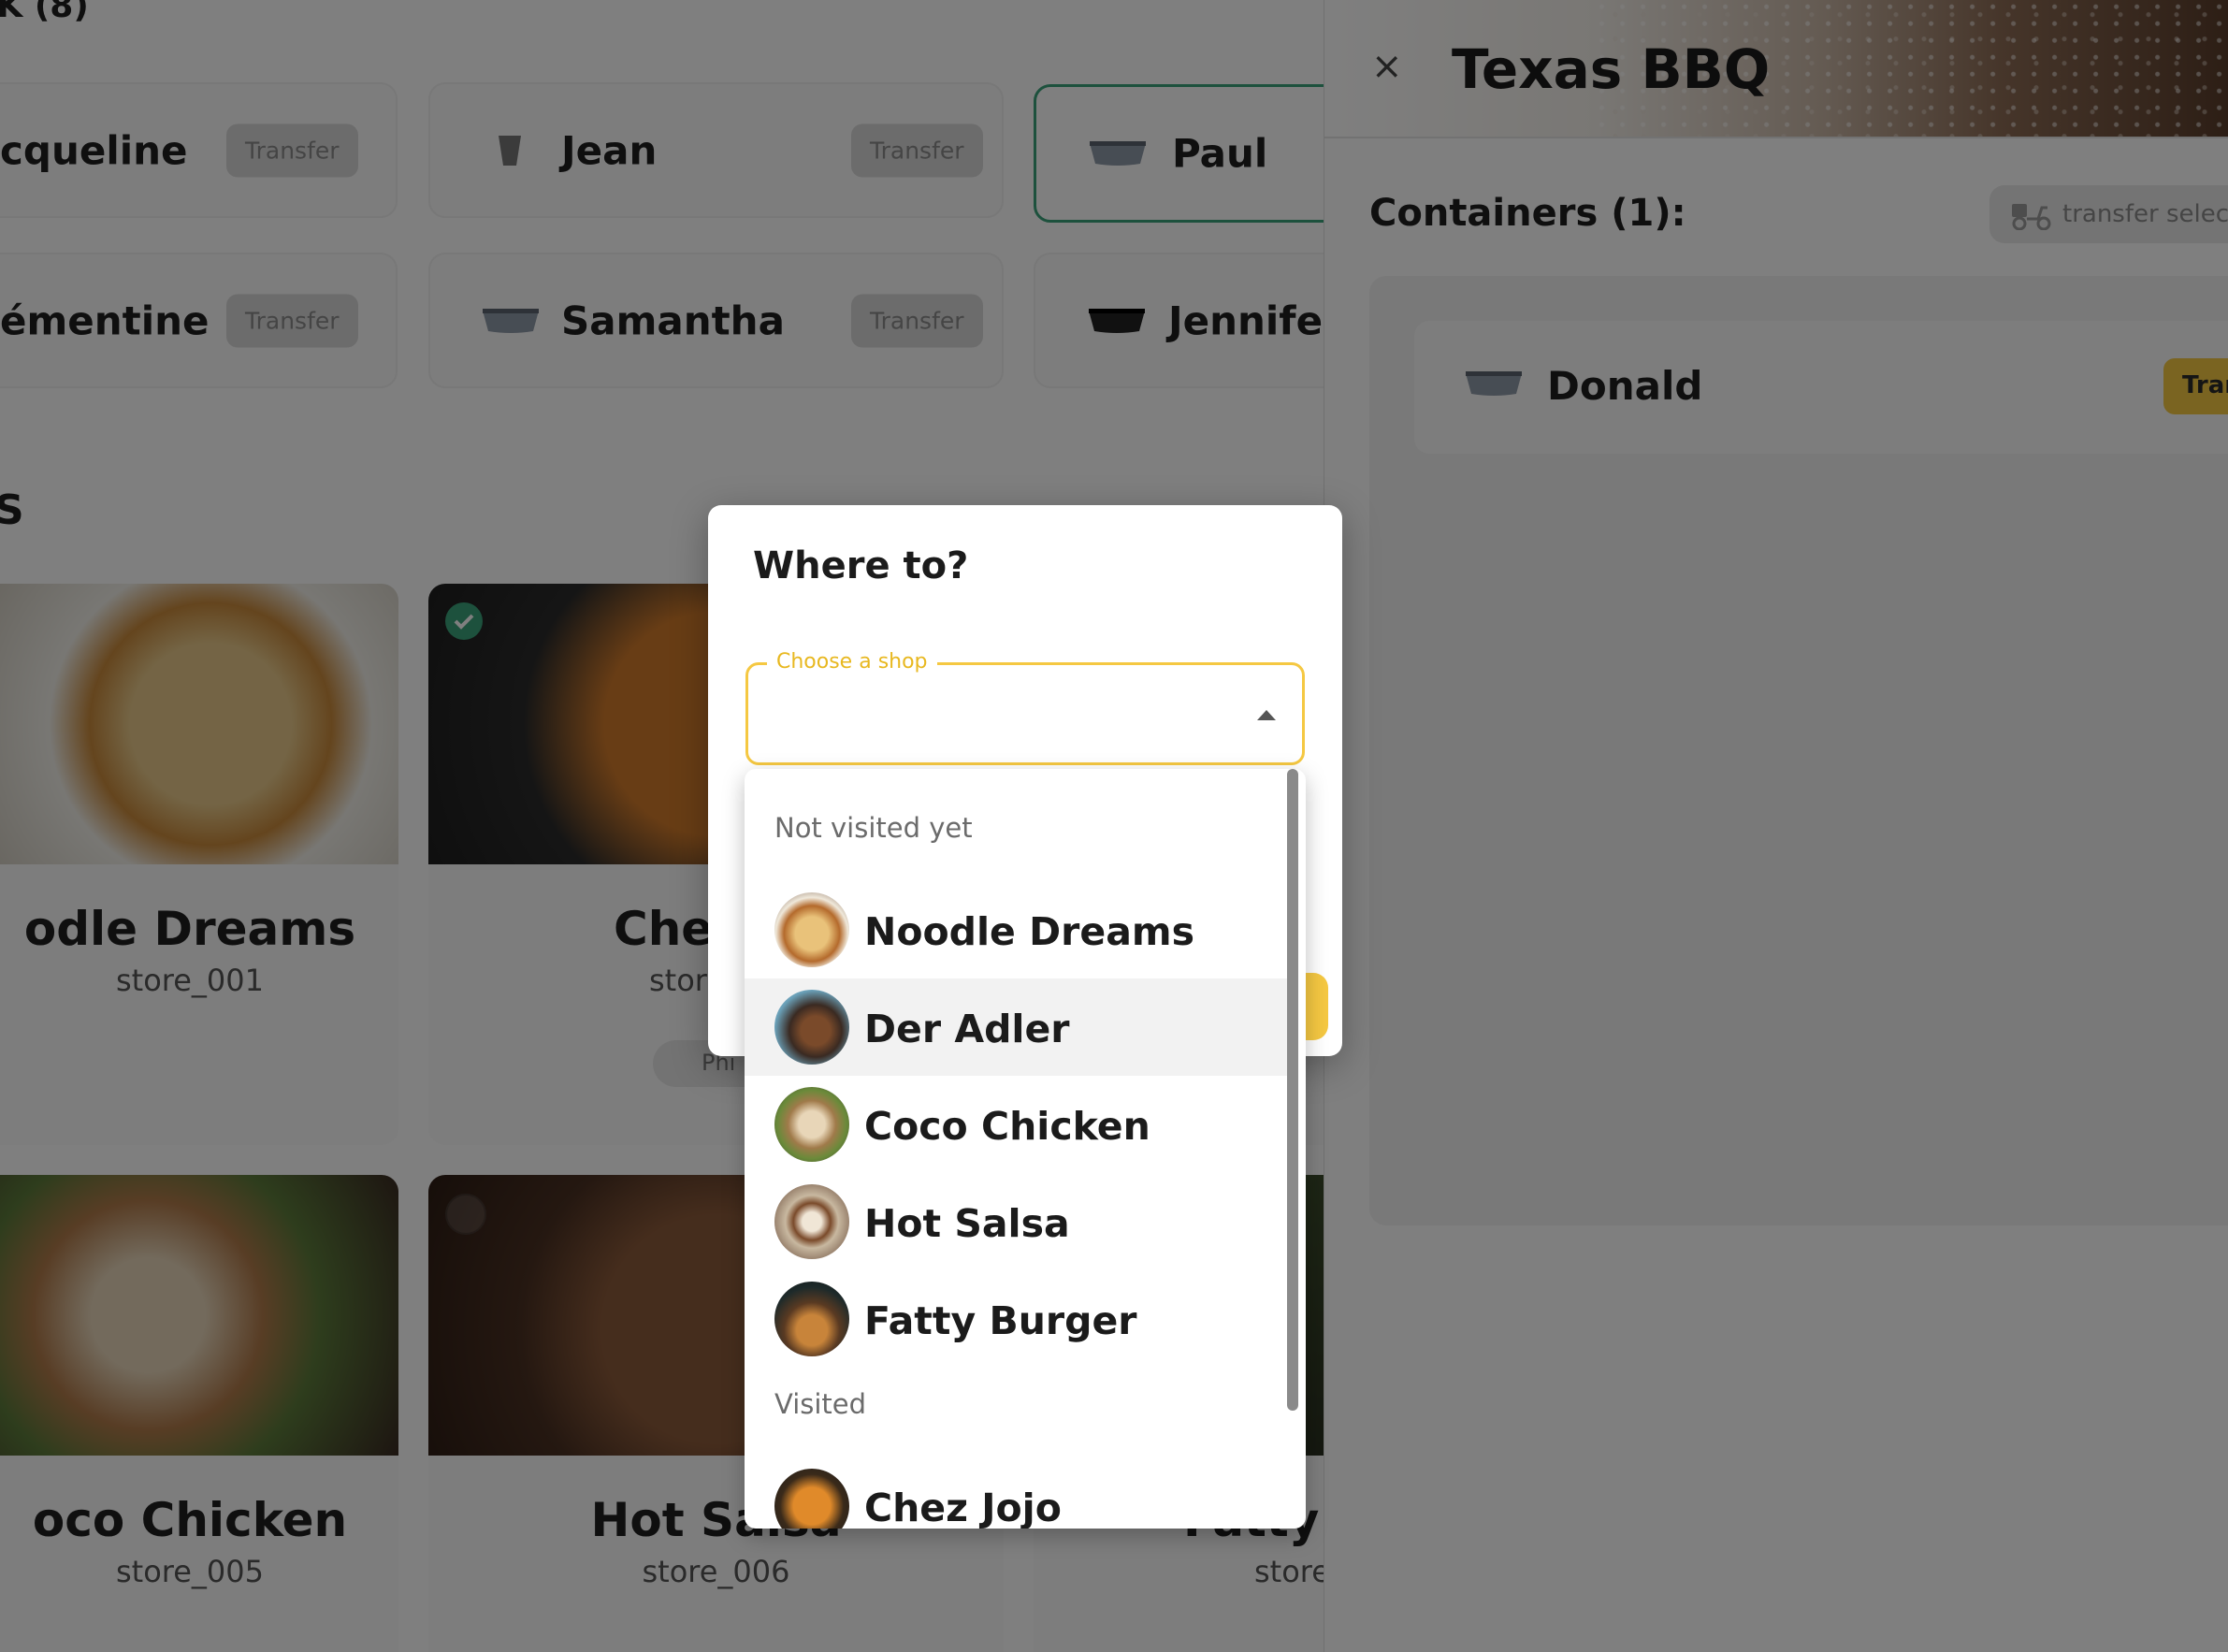 Image resolution: width=2228 pixels, height=1652 pixels. Describe the element at coordinates (963, 1507) in the screenshot. I see `shop-option-label: Chez Jojo` at that location.